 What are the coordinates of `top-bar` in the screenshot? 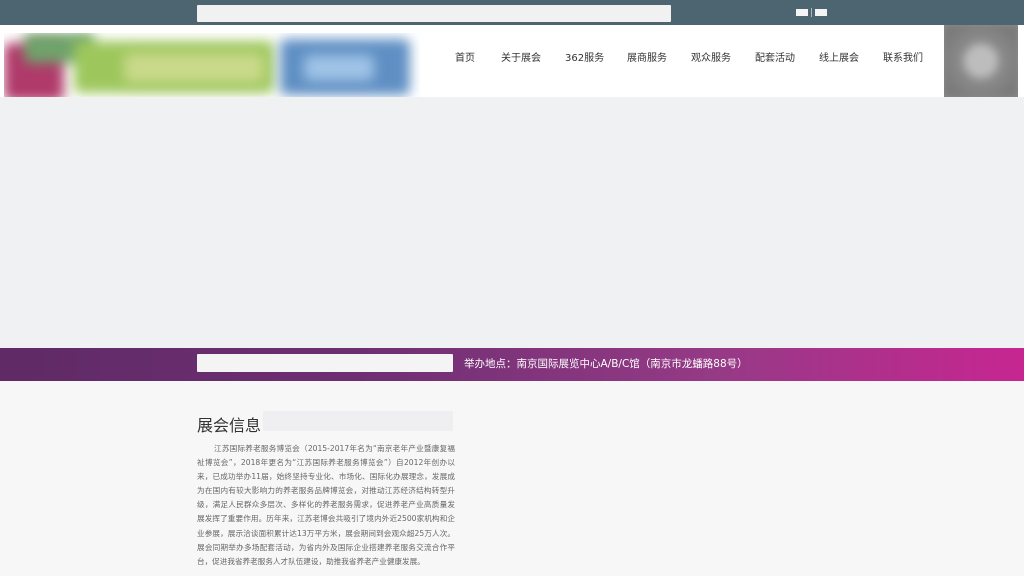 It's located at (512, 12).